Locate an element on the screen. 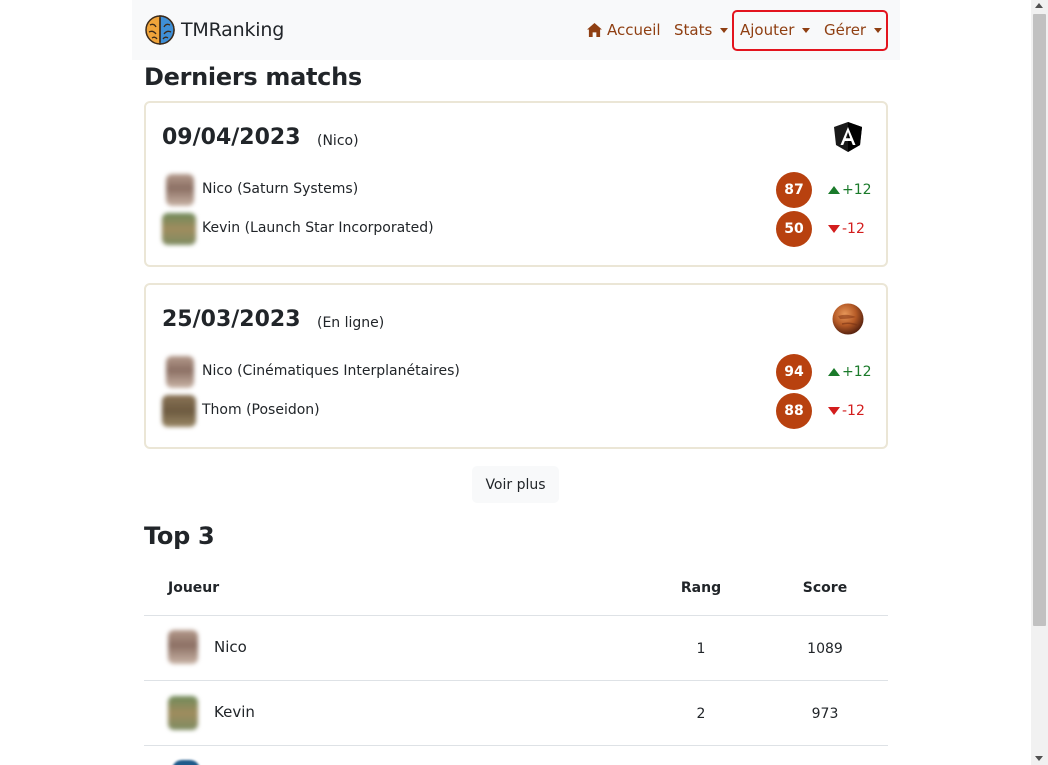 The image size is (1048, 765). brand: TMRanking is located at coordinates (214, 30).